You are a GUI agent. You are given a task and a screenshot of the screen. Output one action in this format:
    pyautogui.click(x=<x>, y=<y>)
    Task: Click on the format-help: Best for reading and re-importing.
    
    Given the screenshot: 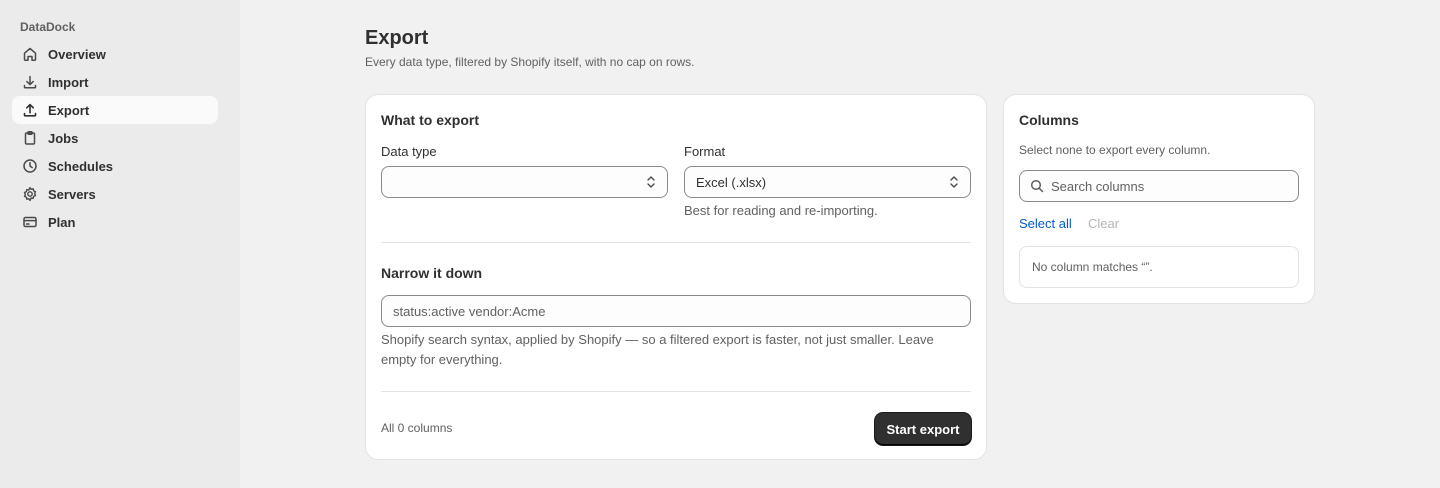 What is the action you would take?
    pyautogui.click(x=781, y=210)
    